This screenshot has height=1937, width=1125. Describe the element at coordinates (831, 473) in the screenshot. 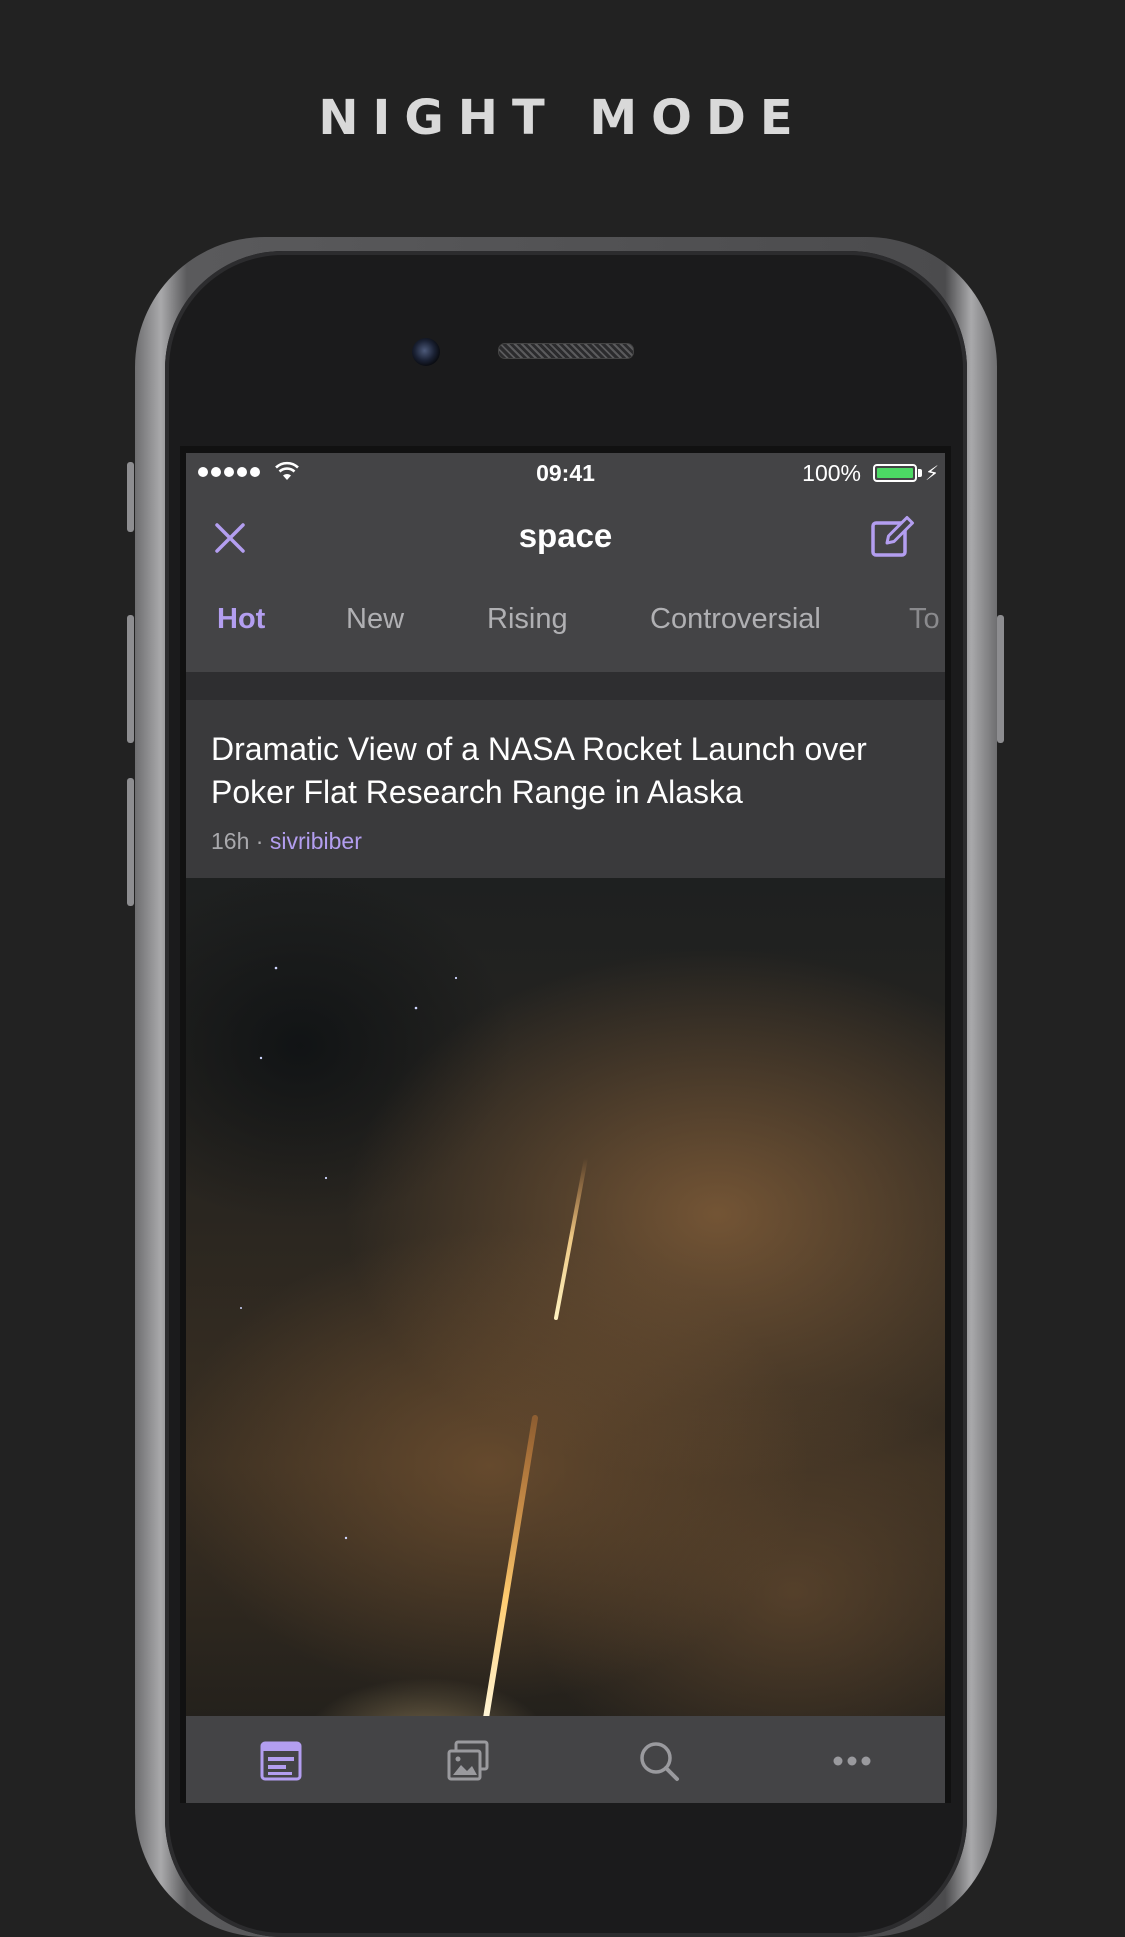

I see `battery-percentage: 100%` at that location.